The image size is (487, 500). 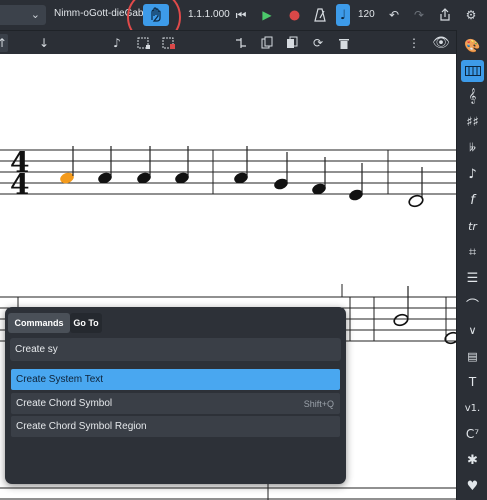 I want to click on command-shortcut: Shift+Q, so click(x=318, y=403).